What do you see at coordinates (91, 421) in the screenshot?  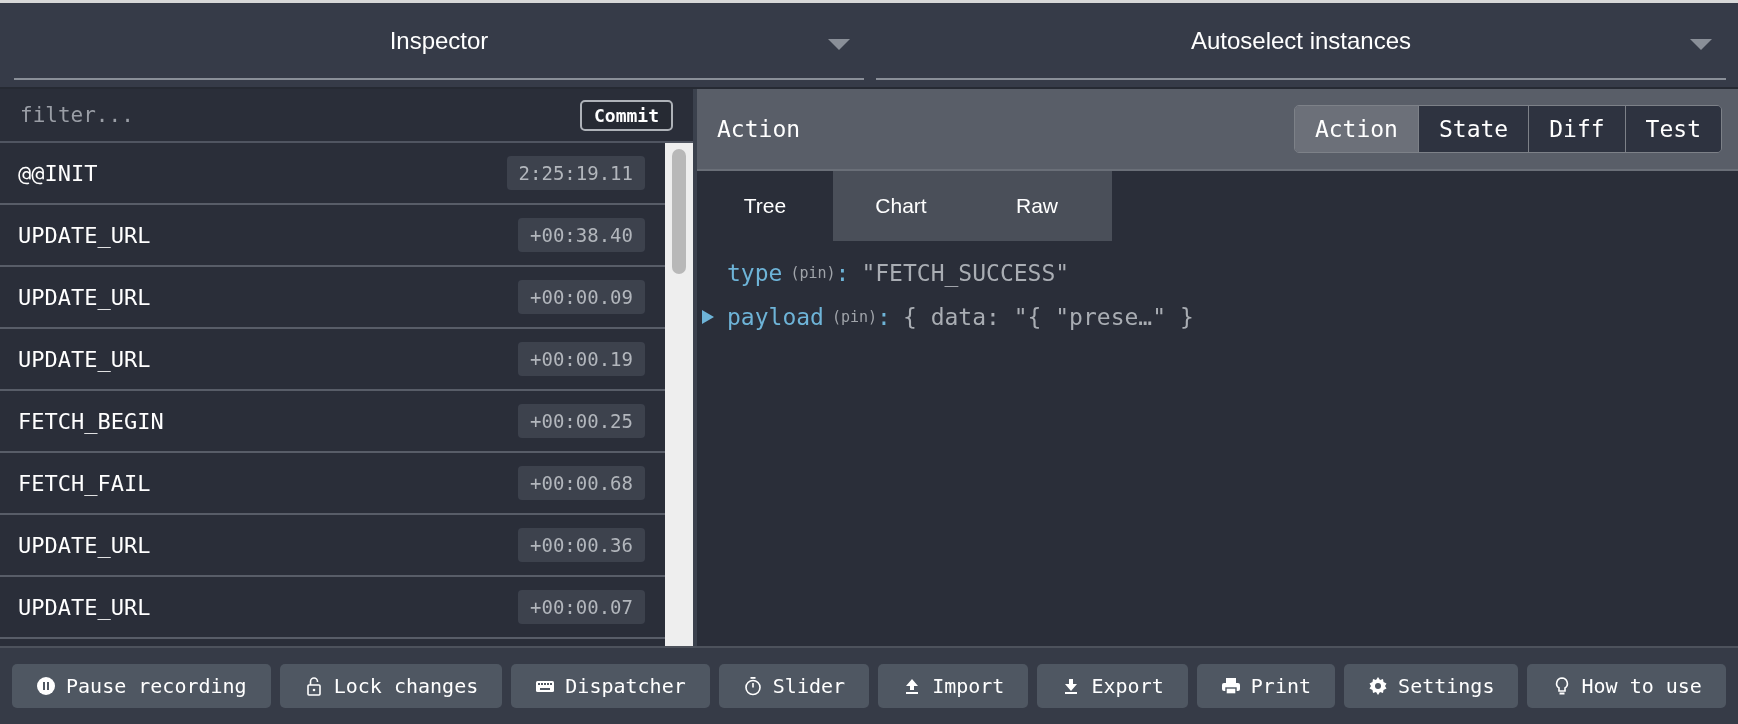 I see `action-name: FETCH_BEGIN` at bounding box center [91, 421].